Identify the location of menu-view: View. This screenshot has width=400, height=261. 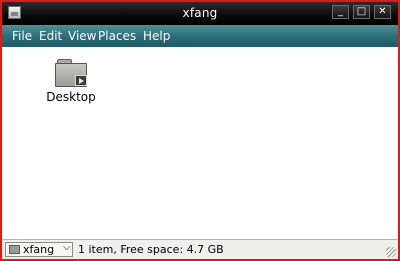
(82, 36).